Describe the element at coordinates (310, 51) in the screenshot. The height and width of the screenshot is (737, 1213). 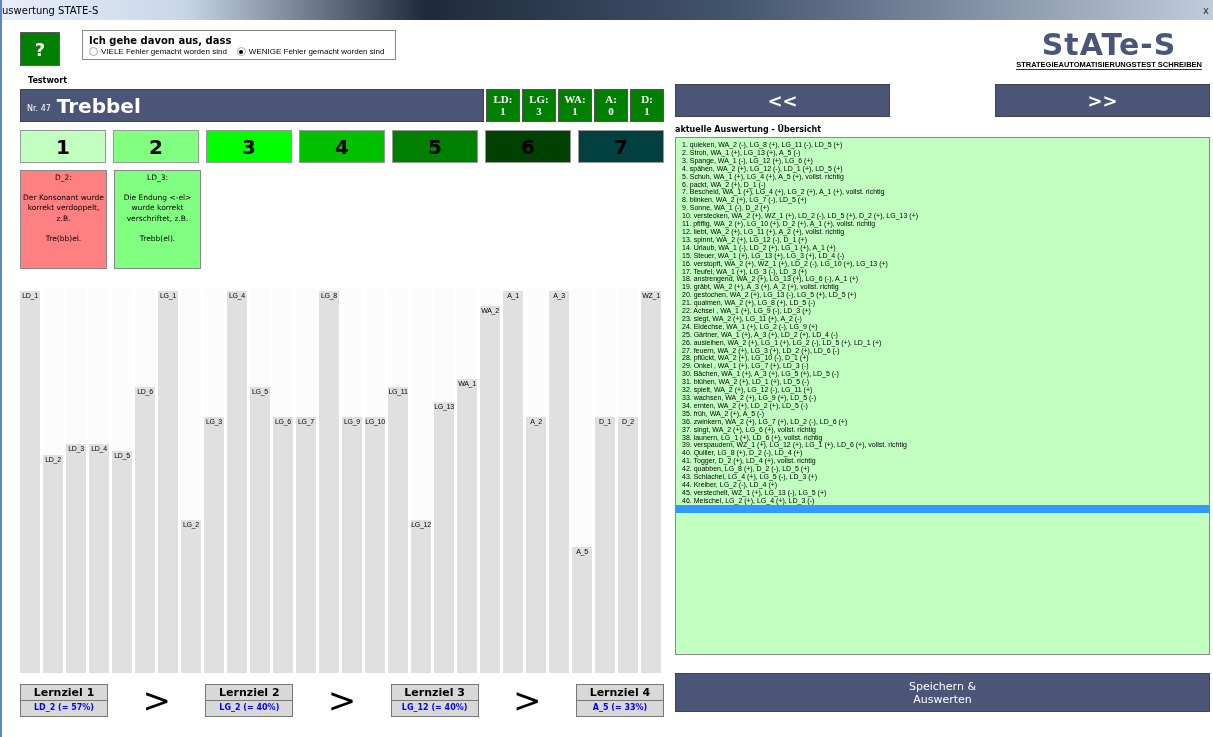
I see `radio-option: WENIGE Fehler gemacht worden sind` at that location.